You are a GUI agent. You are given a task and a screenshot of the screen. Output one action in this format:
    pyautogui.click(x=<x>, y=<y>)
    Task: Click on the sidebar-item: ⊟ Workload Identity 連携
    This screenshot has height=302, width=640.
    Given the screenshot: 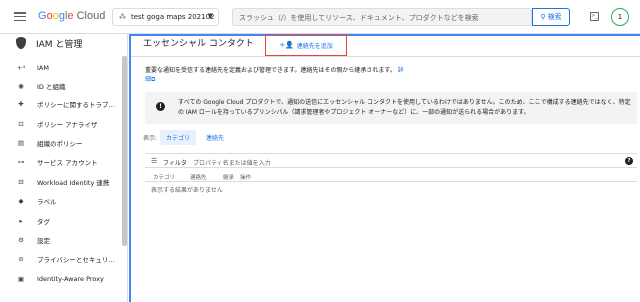 What is the action you would take?
    pyautogui.click(x=60, y=182)
    